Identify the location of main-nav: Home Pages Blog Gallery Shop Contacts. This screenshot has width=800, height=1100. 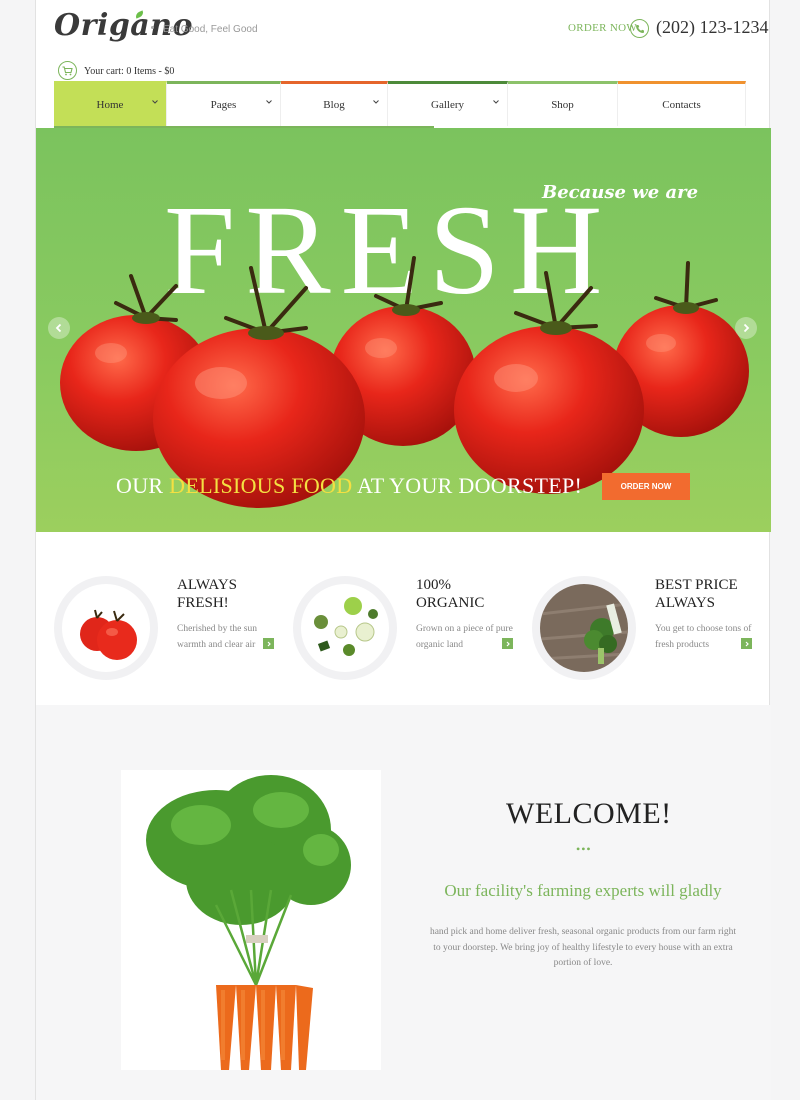
(400, 103).